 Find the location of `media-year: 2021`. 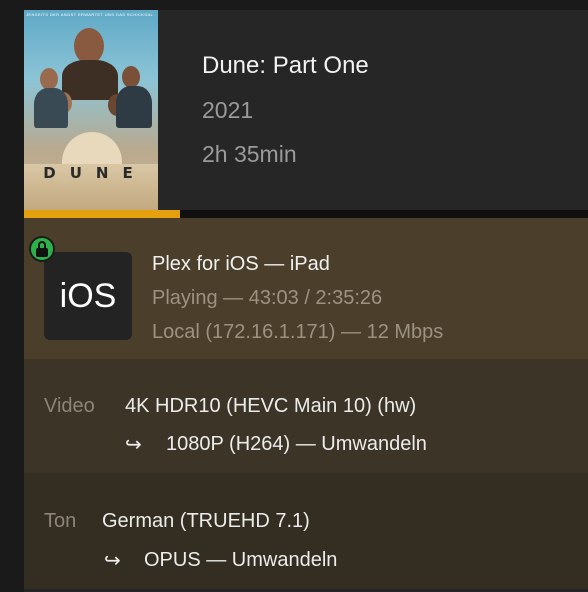

media-year: 2021 is located at coordinates (228, 110).